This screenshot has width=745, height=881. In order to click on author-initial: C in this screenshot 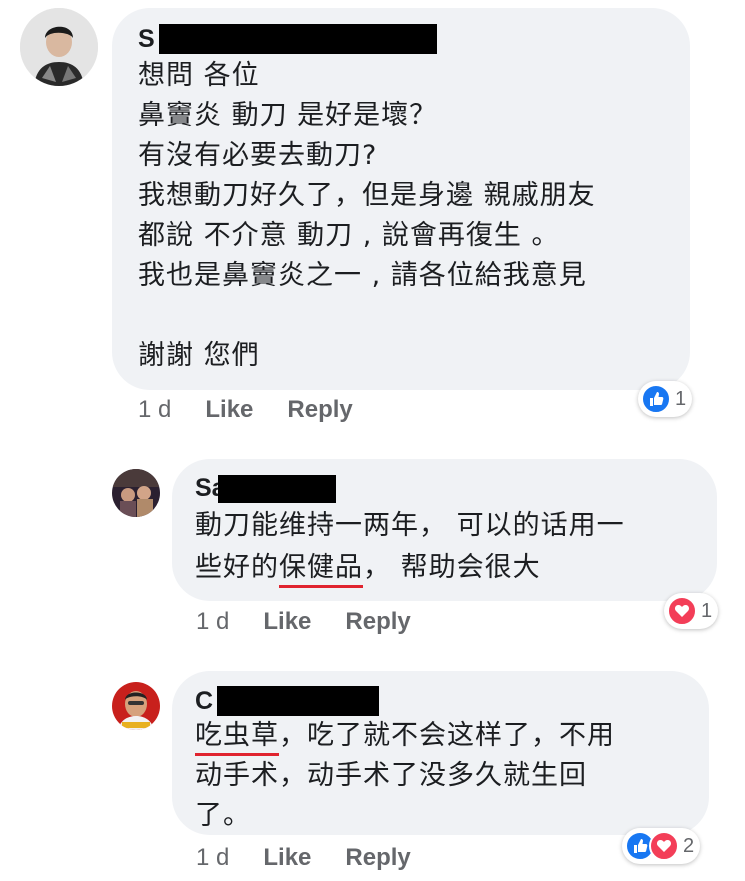, I will do `click(204, 700)`.